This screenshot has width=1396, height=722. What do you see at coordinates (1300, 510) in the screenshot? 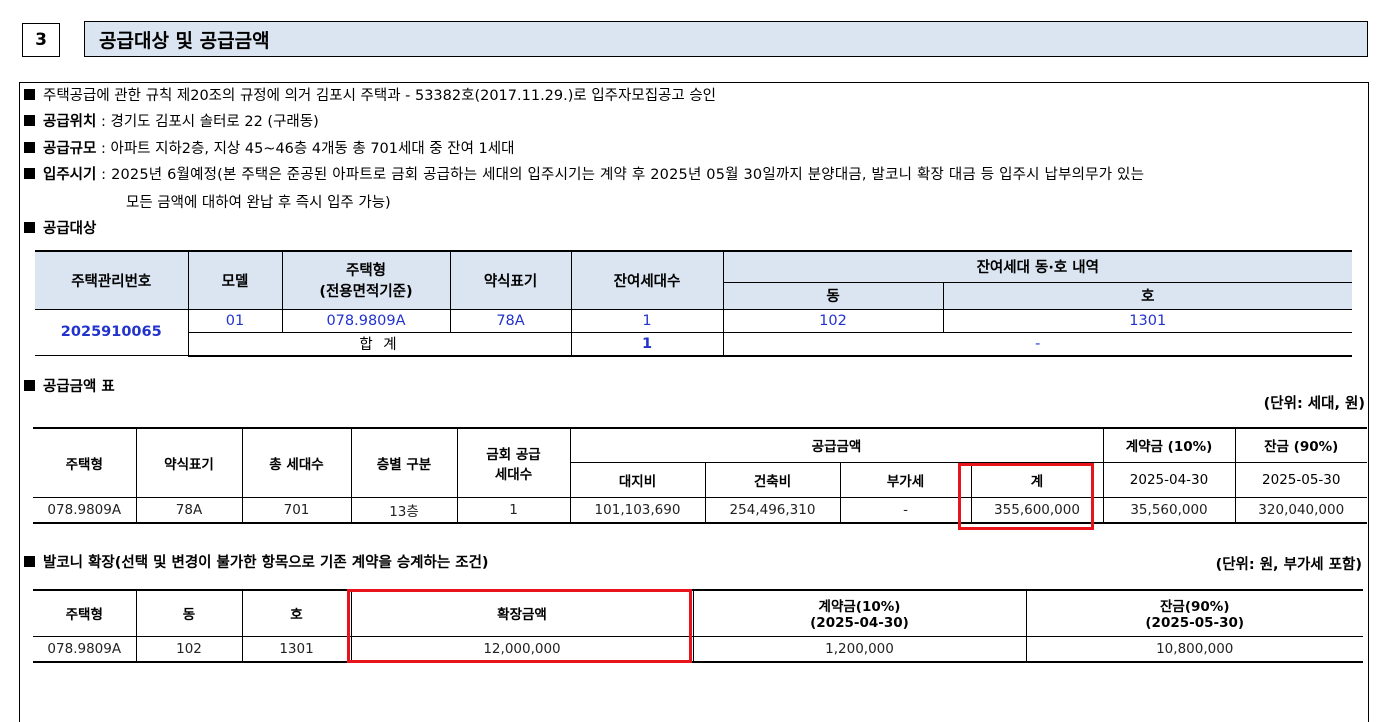
I see `balance-cell: 320,040,000` at bounding box center [1300, 510].